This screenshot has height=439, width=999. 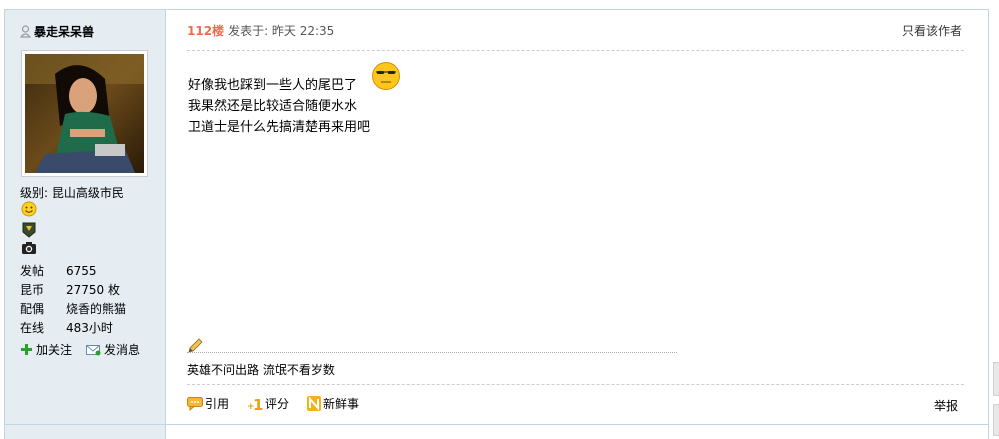 I want to click on user-stats: 发帖 6755 昆币 27750 枚 配偶 烧香的熊猫 在线 483小时, so click(x=90, y=300).